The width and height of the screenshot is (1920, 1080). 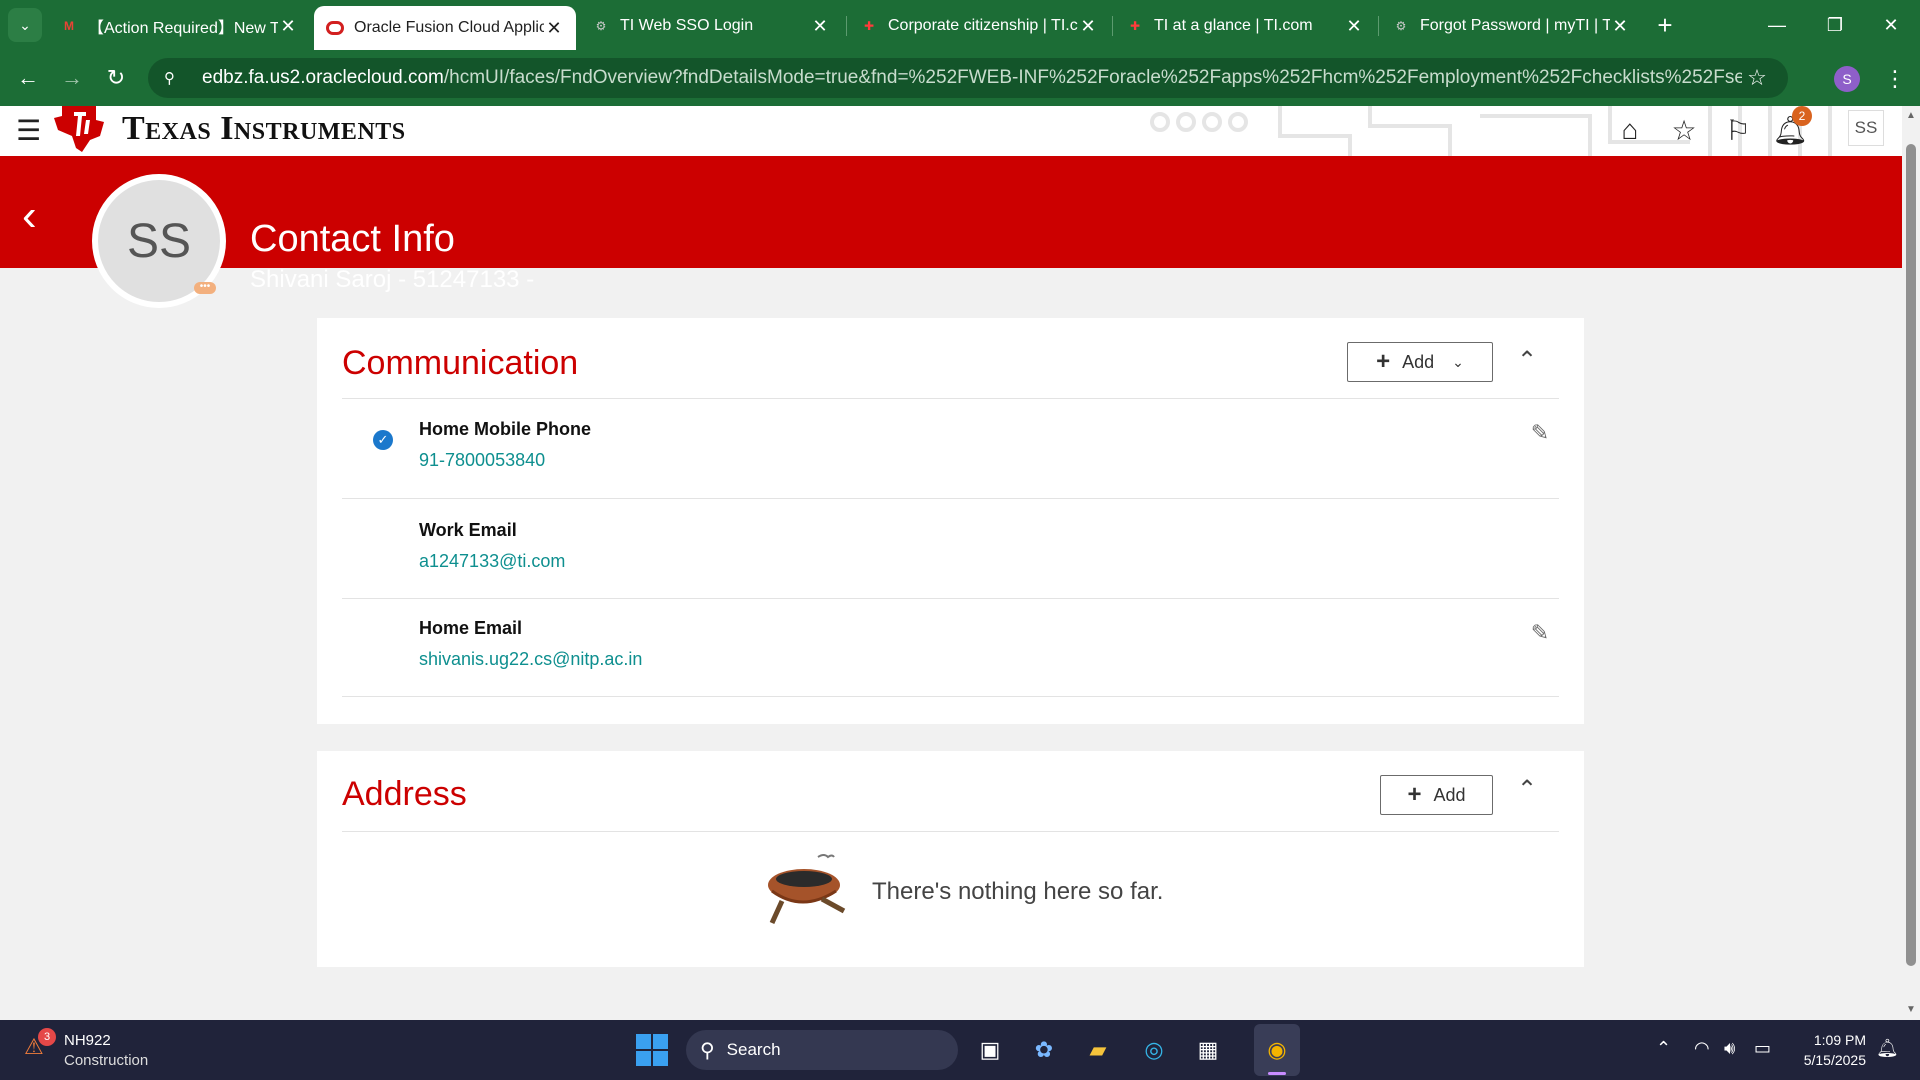 What do you see at coordinates (990, 1050) in the screenshot?
I see `task-view-icon: ▣` at bounding box center [990, 1050].